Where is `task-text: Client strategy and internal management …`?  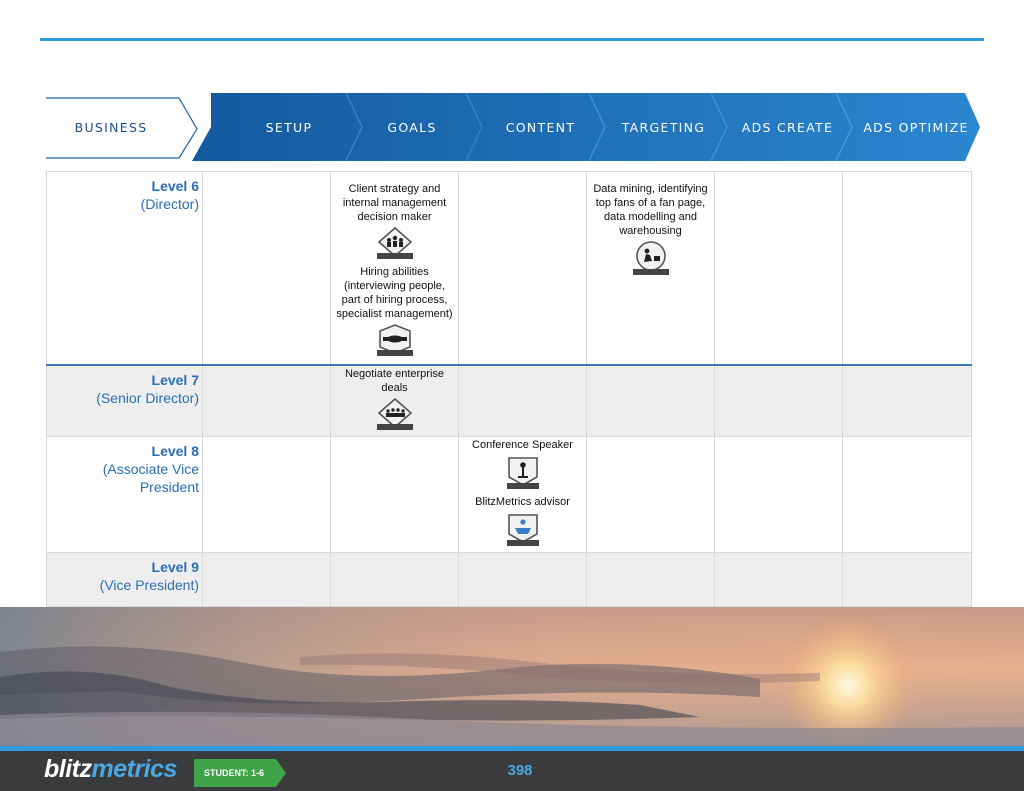
task-text: Client strategy and internal management … is located at coordinates (394, 203).